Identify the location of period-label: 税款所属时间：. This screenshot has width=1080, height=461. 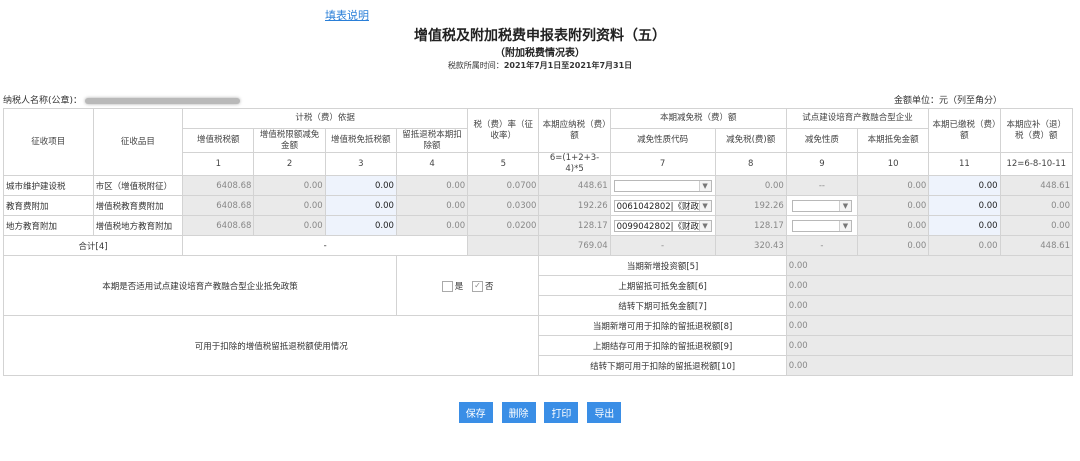
(475, 65).